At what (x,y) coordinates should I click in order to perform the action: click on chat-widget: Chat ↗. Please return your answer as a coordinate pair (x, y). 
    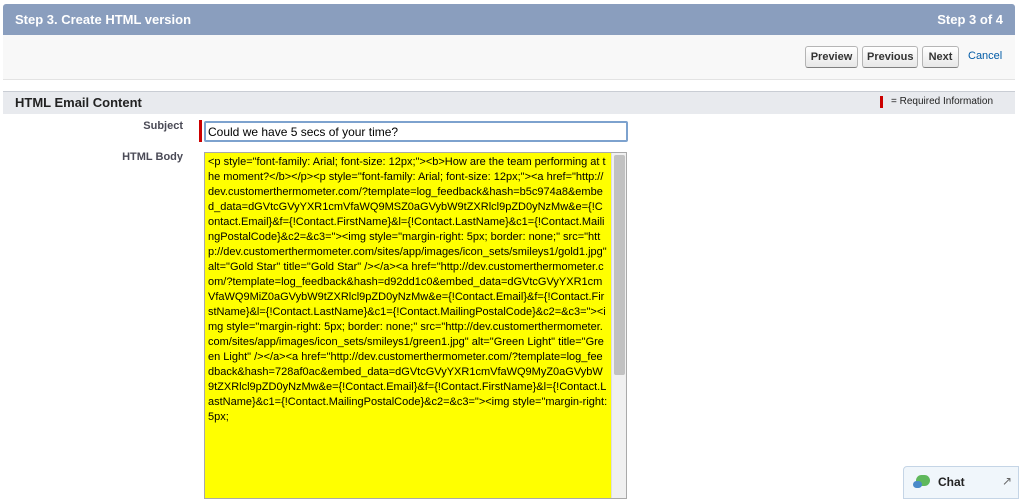
    Looking at the image, I should click on (961, 482).